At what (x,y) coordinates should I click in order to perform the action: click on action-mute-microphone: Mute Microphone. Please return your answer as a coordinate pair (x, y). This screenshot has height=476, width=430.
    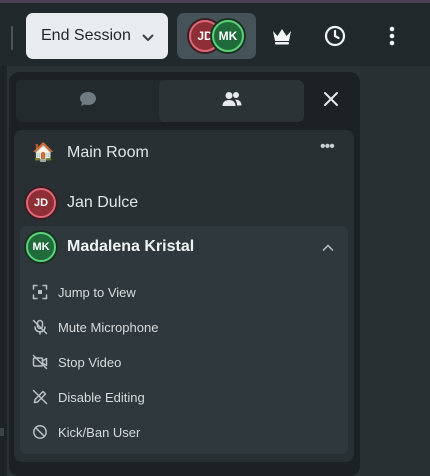
    Looking at the image, I should click on (180, 327).